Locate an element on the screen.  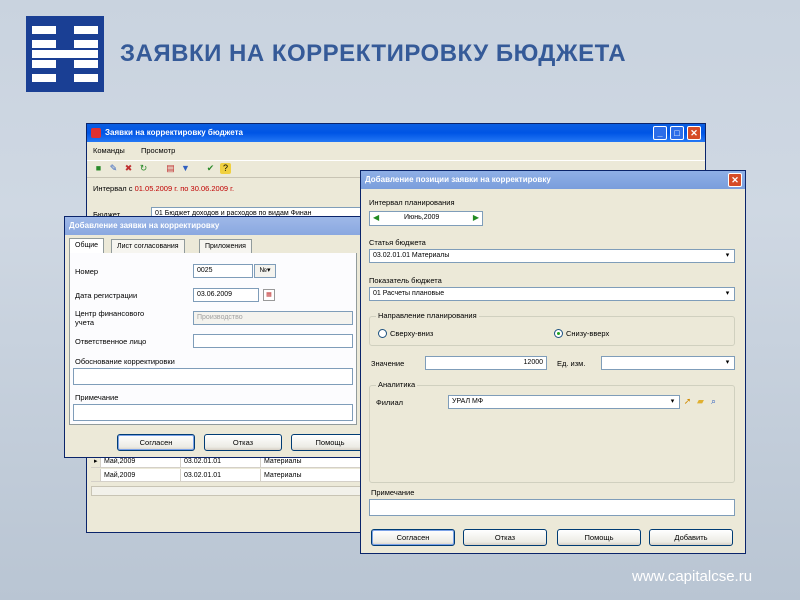
justification-label: Обоснование корректировки is located at coordinates (125, 361).